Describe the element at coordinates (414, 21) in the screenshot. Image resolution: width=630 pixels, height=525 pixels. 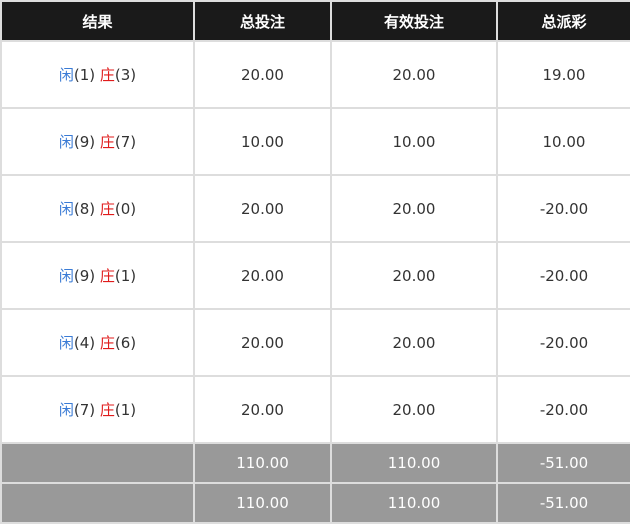
I see `header-valid-bet: 有效投注` at that location.